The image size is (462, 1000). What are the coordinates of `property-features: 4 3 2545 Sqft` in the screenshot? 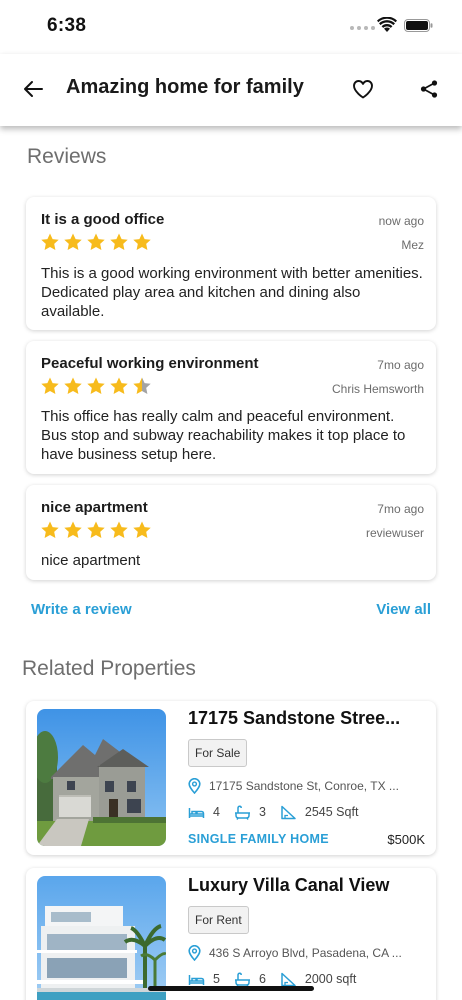 It's located at (280, 812).